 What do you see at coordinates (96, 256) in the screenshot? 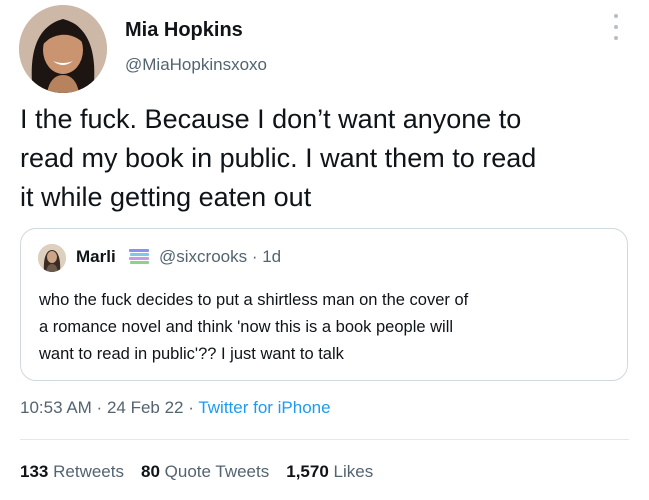
I see `quoted-author-name: Marli` at bounding box center [96, 256].